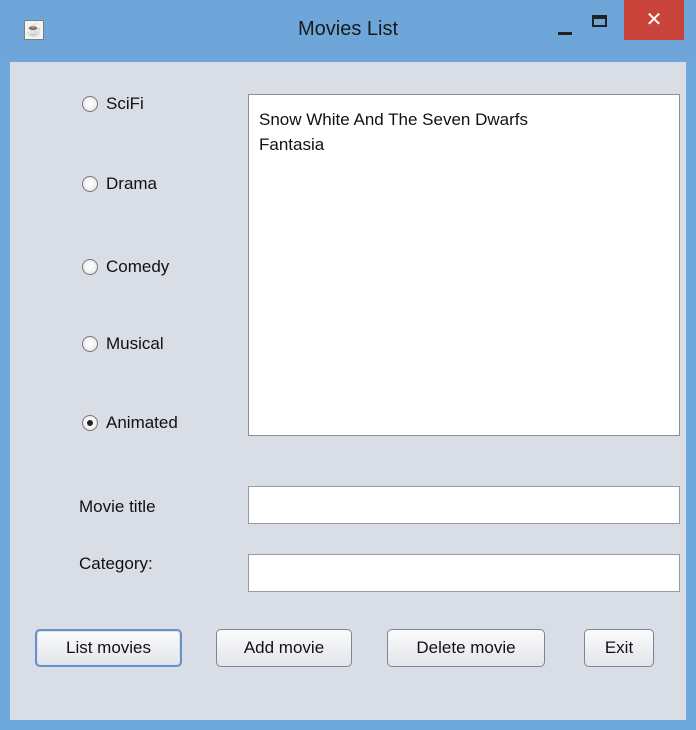 The width and height of the screenshot is (696, 730). I want to click on maximize-icon, so click(601, 24).